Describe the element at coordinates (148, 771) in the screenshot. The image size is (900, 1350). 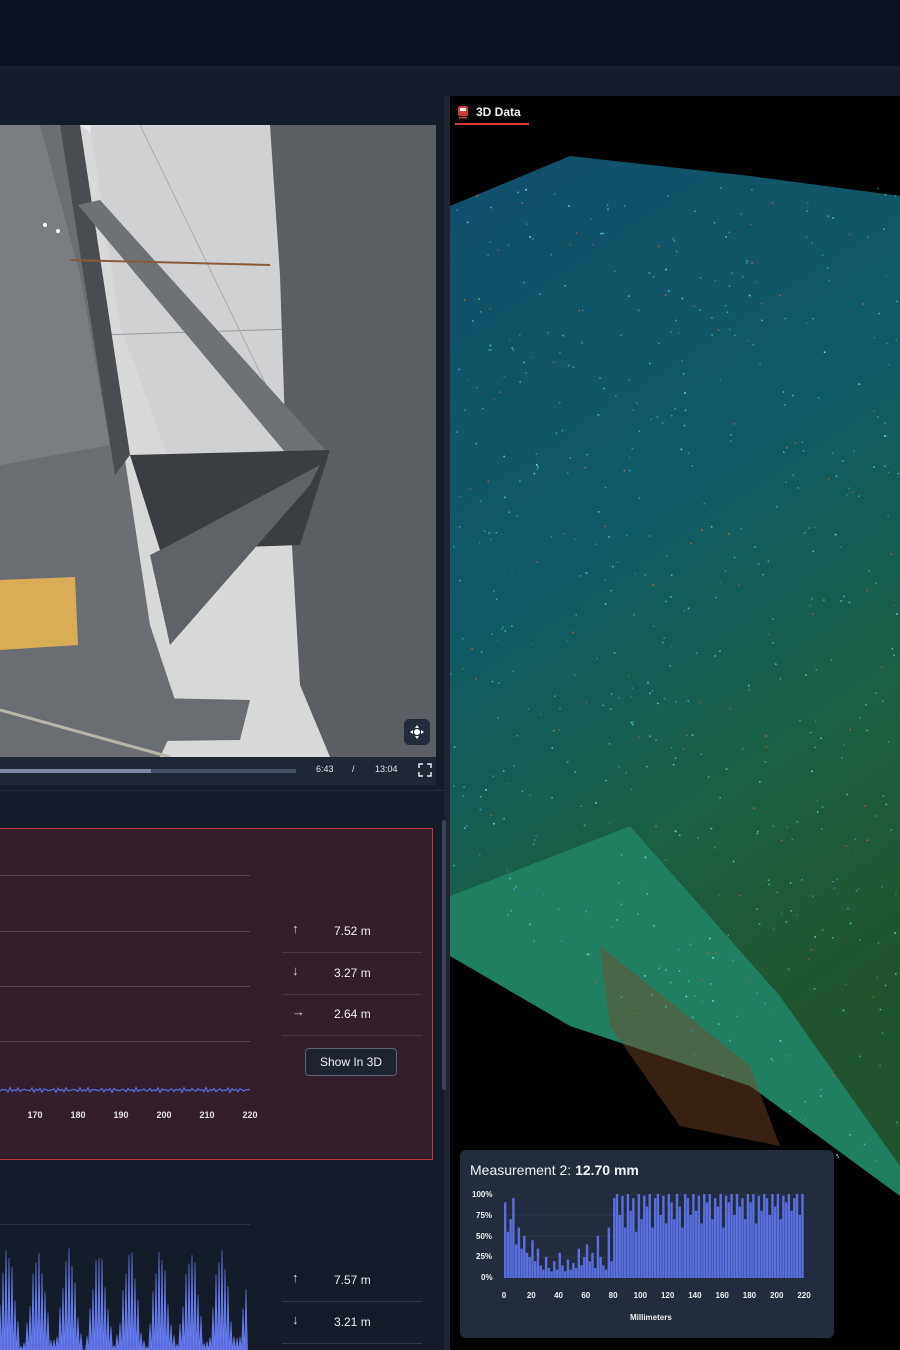
I see `seek-bar` at that location.